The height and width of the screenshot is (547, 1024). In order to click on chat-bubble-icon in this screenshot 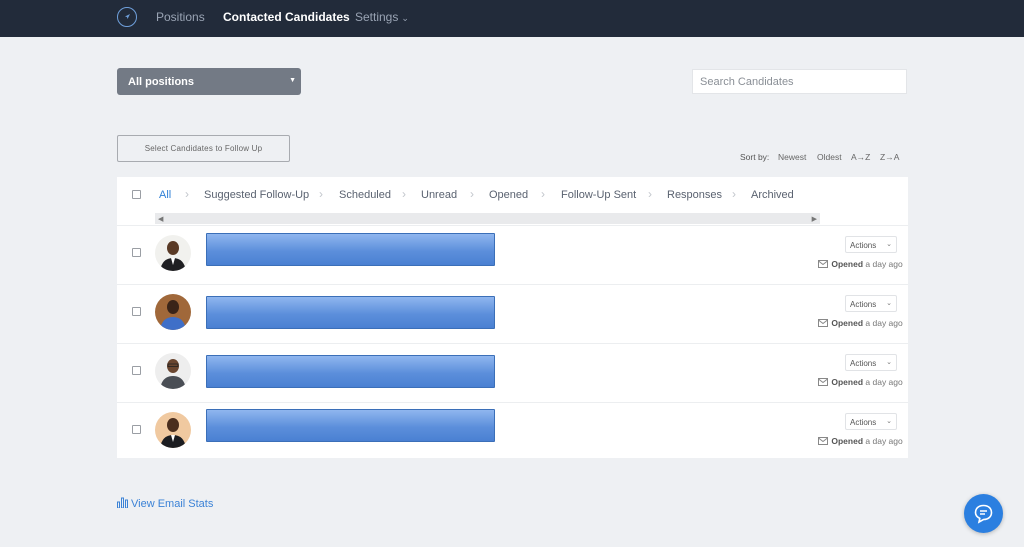, I will do `click(983, 514)`.